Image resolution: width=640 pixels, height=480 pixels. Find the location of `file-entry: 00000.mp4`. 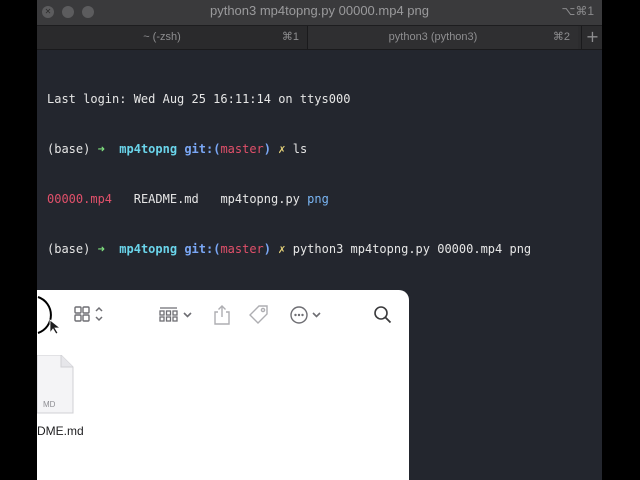

file-entry: 00000.mp4 is located at coordinates (80, 198).